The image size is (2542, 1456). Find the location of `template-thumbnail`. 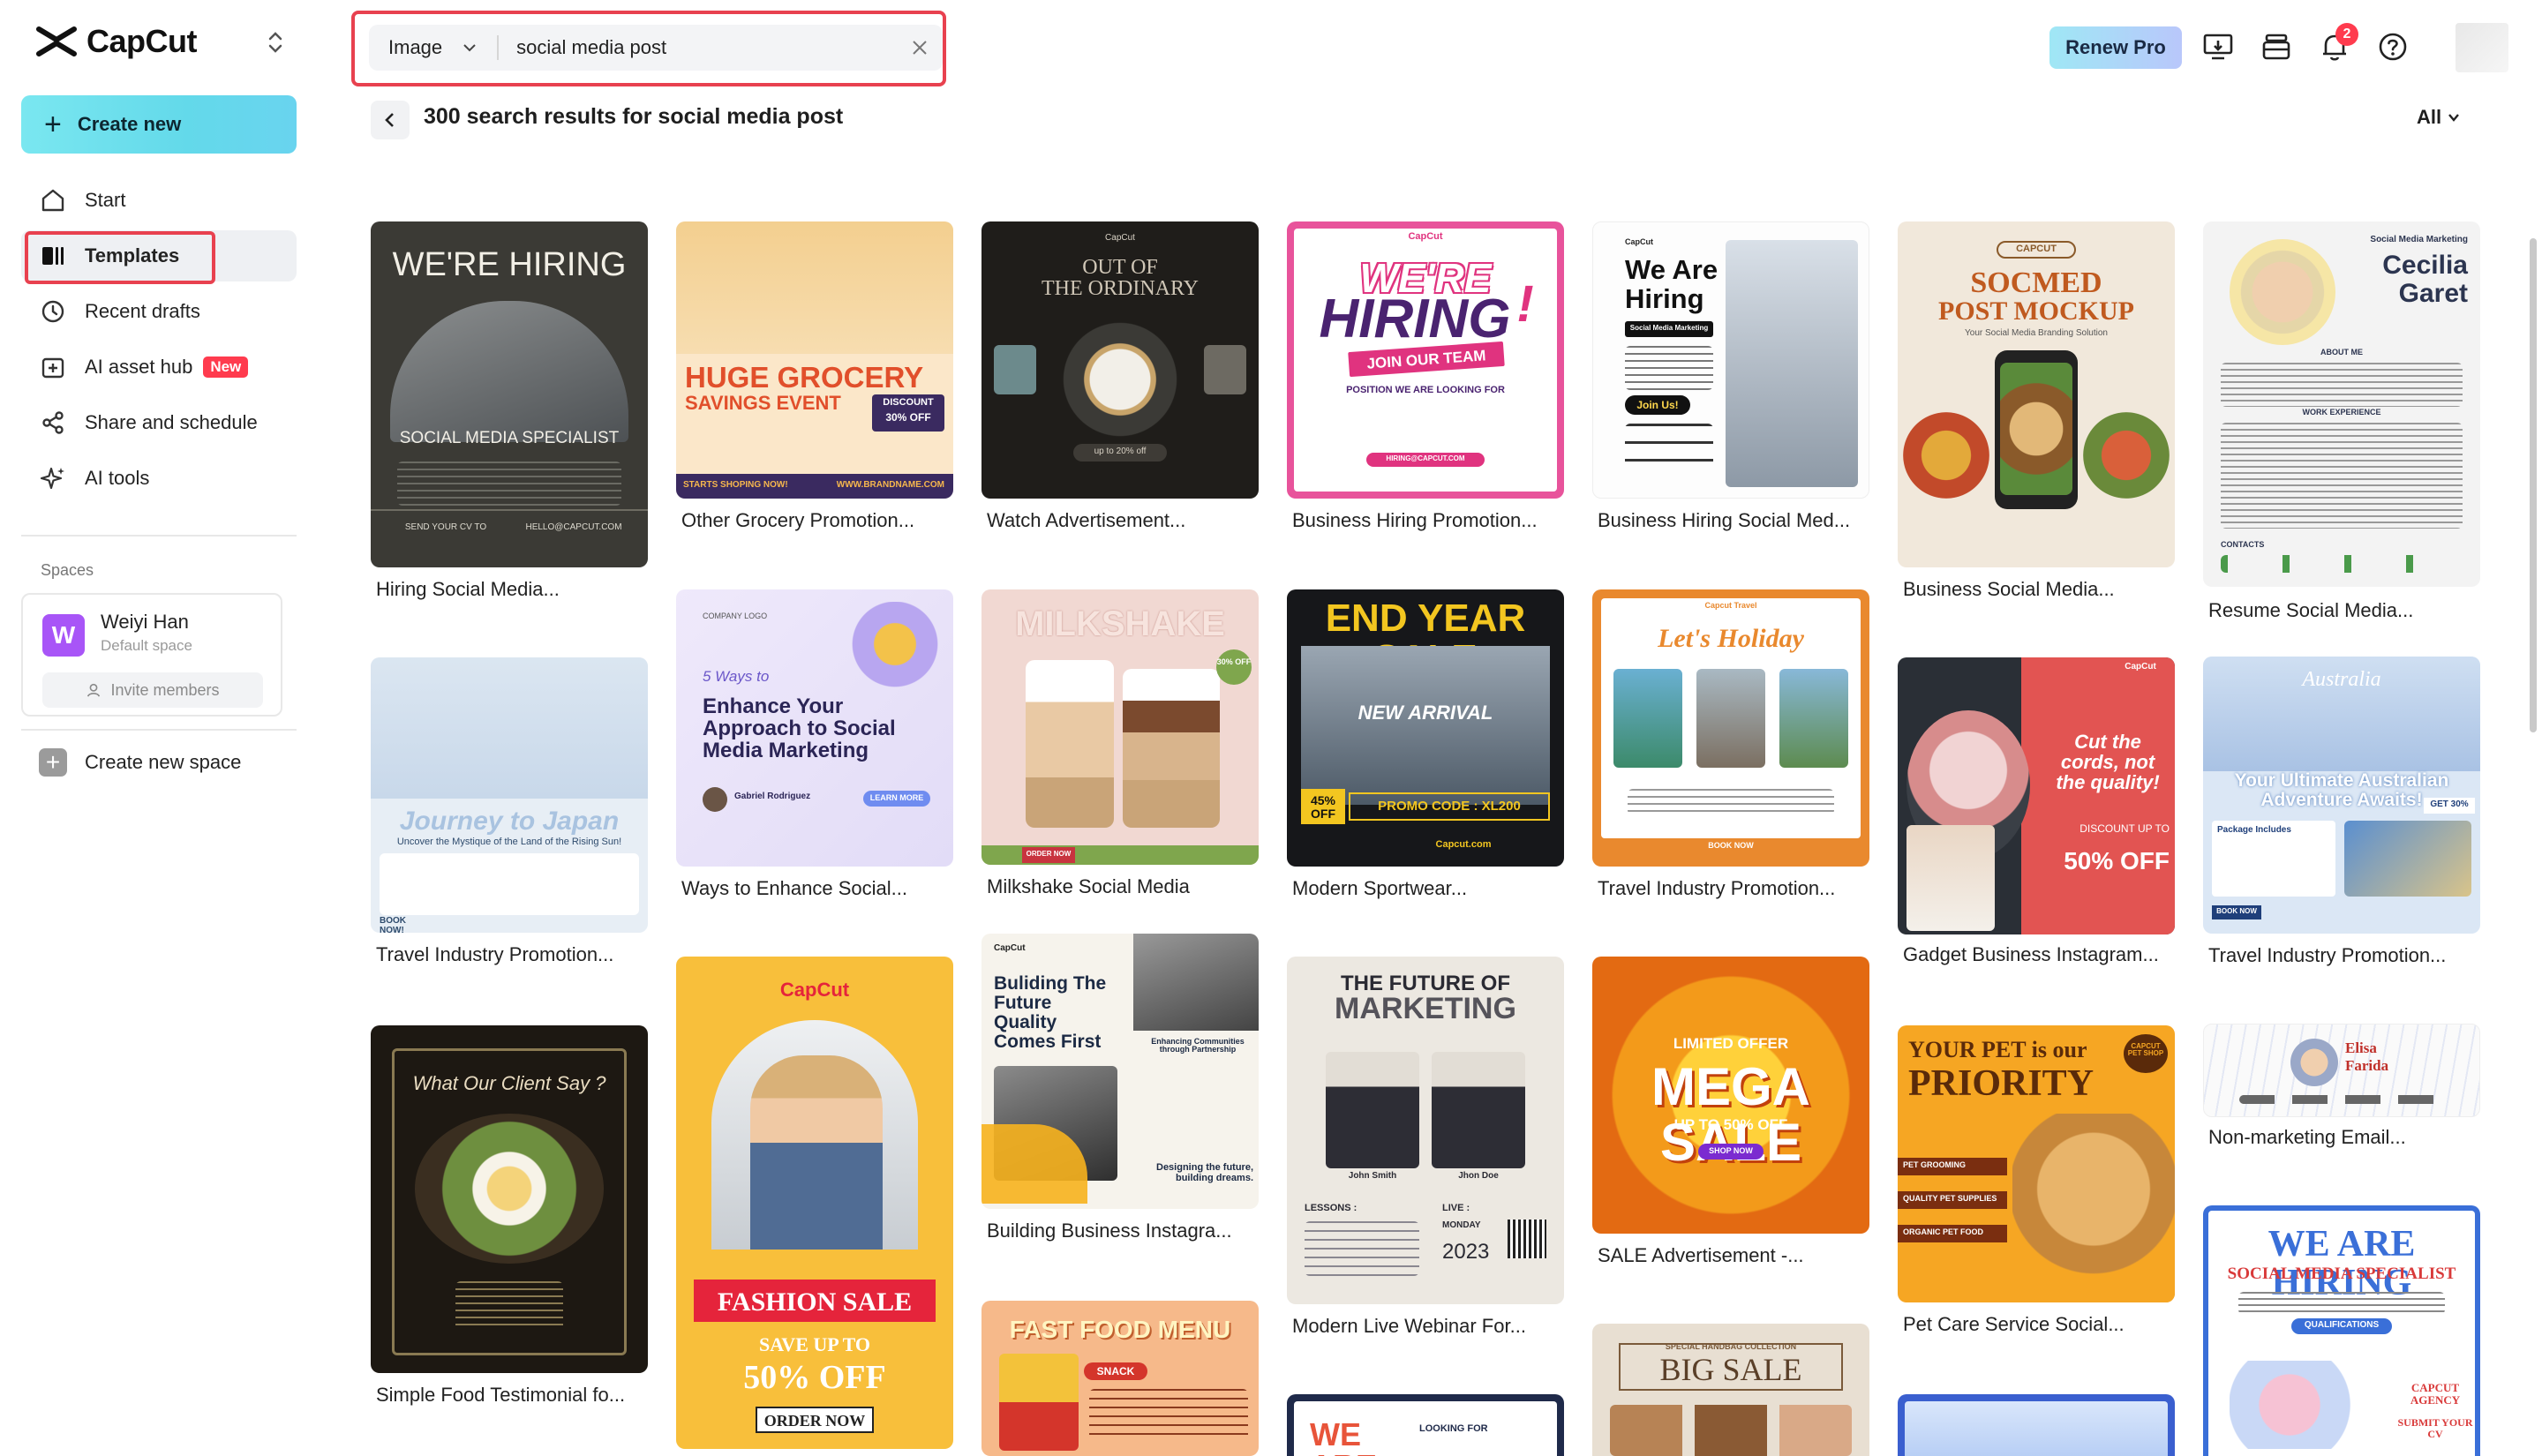

template-thumbnail is located at coordinates (2036, 1425).